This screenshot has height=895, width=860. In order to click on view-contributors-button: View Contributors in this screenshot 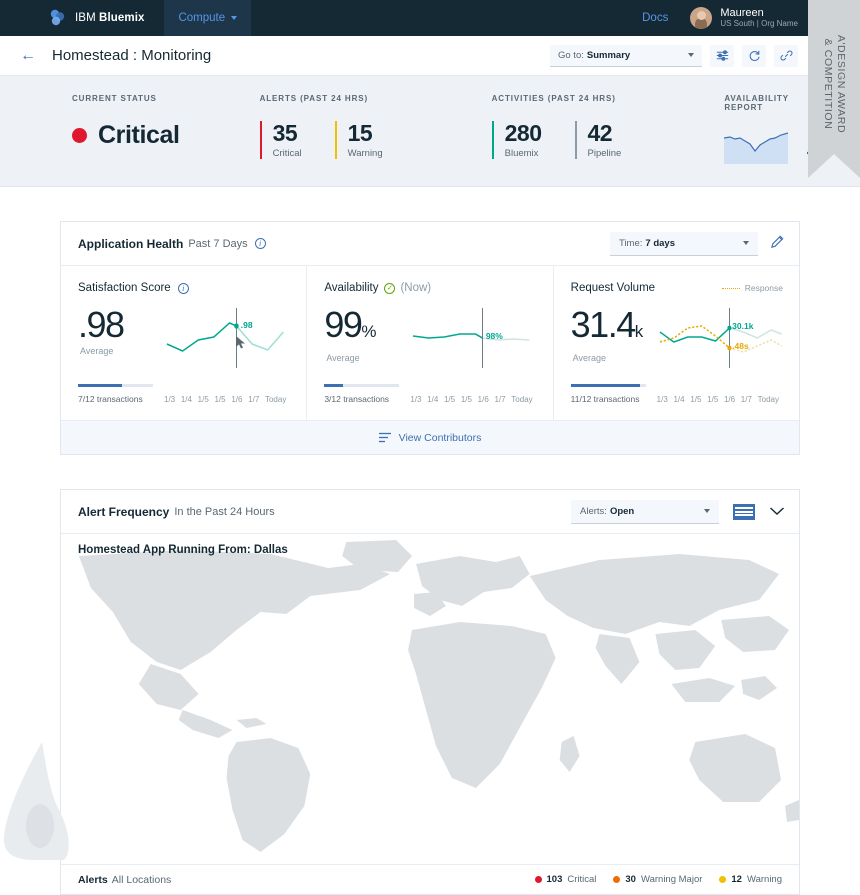, I will do `click(430, 437)`.